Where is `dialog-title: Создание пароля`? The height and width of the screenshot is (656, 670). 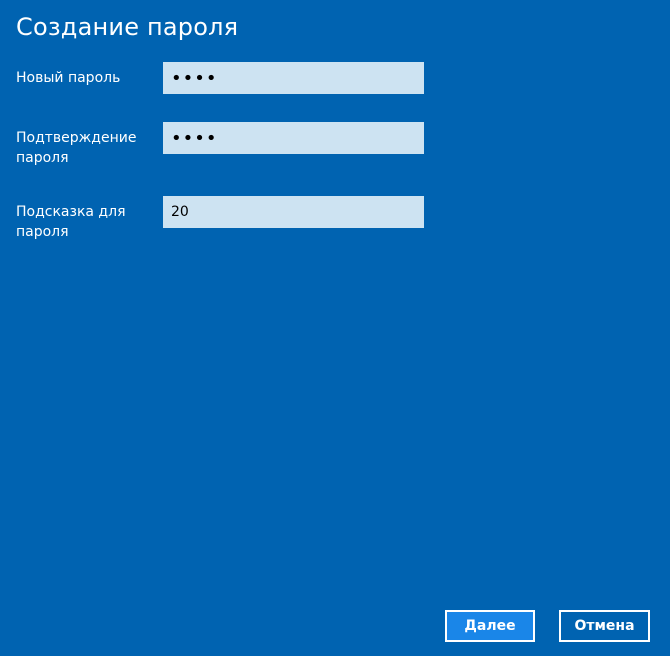
dialog-title: Создание пароля is located at coordinates (127, 27).